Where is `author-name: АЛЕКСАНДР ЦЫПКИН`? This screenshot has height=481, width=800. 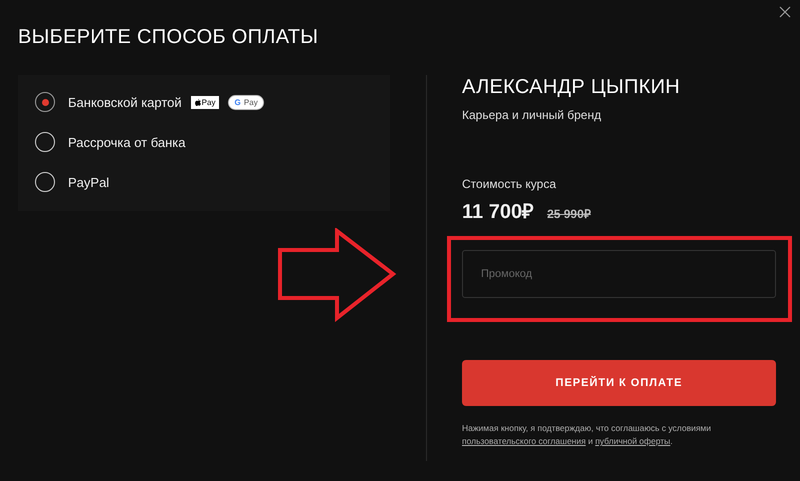
author-name: АЛЕКСАНДР ЦЫПКИН is located at coordinates (572, 87).